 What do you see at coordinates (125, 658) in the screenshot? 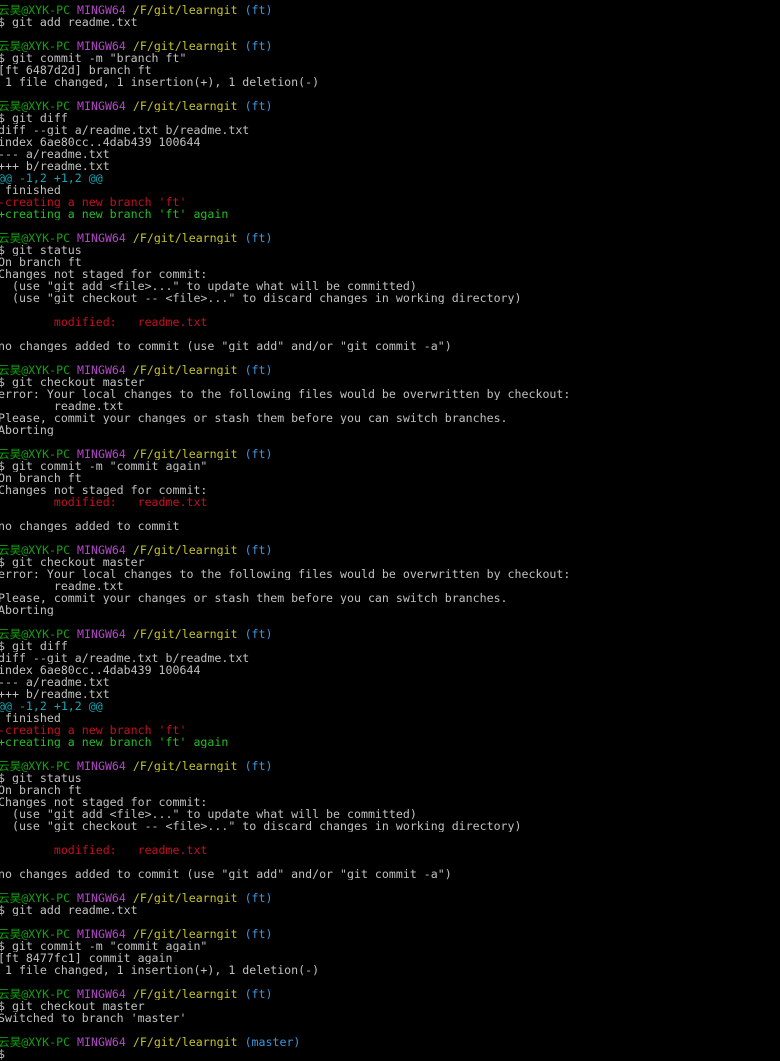
I see `output-text: diff --git a/readme.txt b/readme.txt` at bounding box center [125, 658].